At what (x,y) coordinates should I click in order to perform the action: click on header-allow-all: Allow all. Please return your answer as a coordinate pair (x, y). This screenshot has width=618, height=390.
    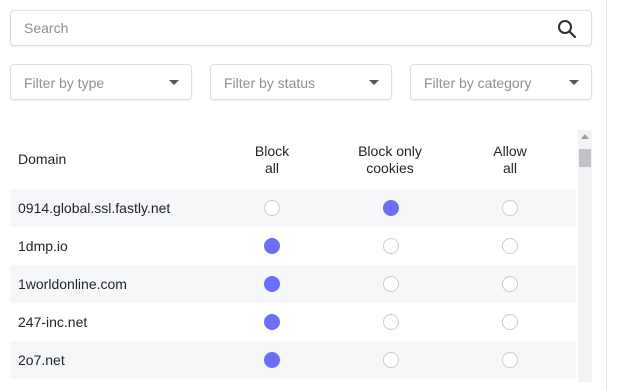
    Looking at the image, I should click on (510, 160).